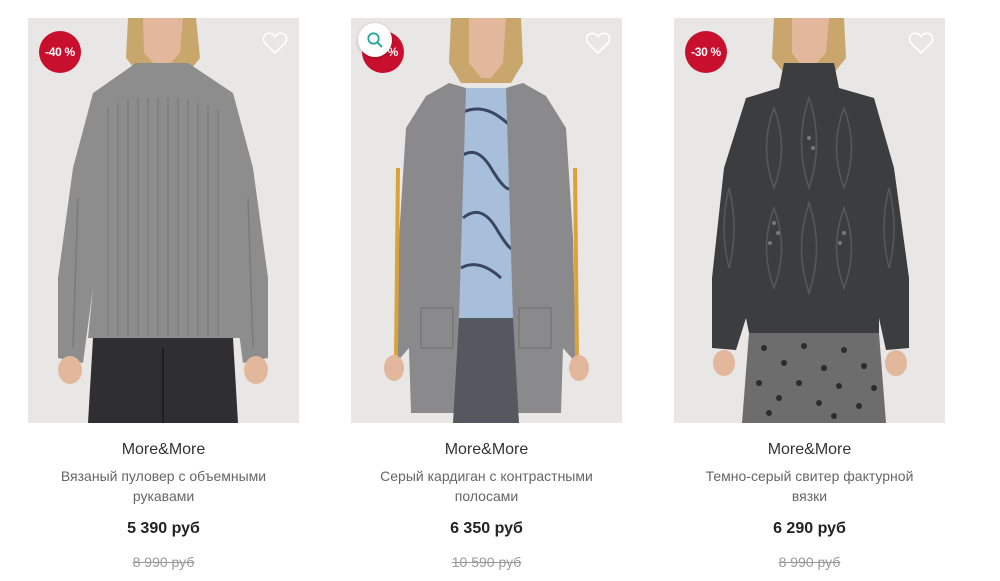 The height and width of the screenshot is (581, 1000). I want to click on product-price: 6 350 руб, so click(486, 528).